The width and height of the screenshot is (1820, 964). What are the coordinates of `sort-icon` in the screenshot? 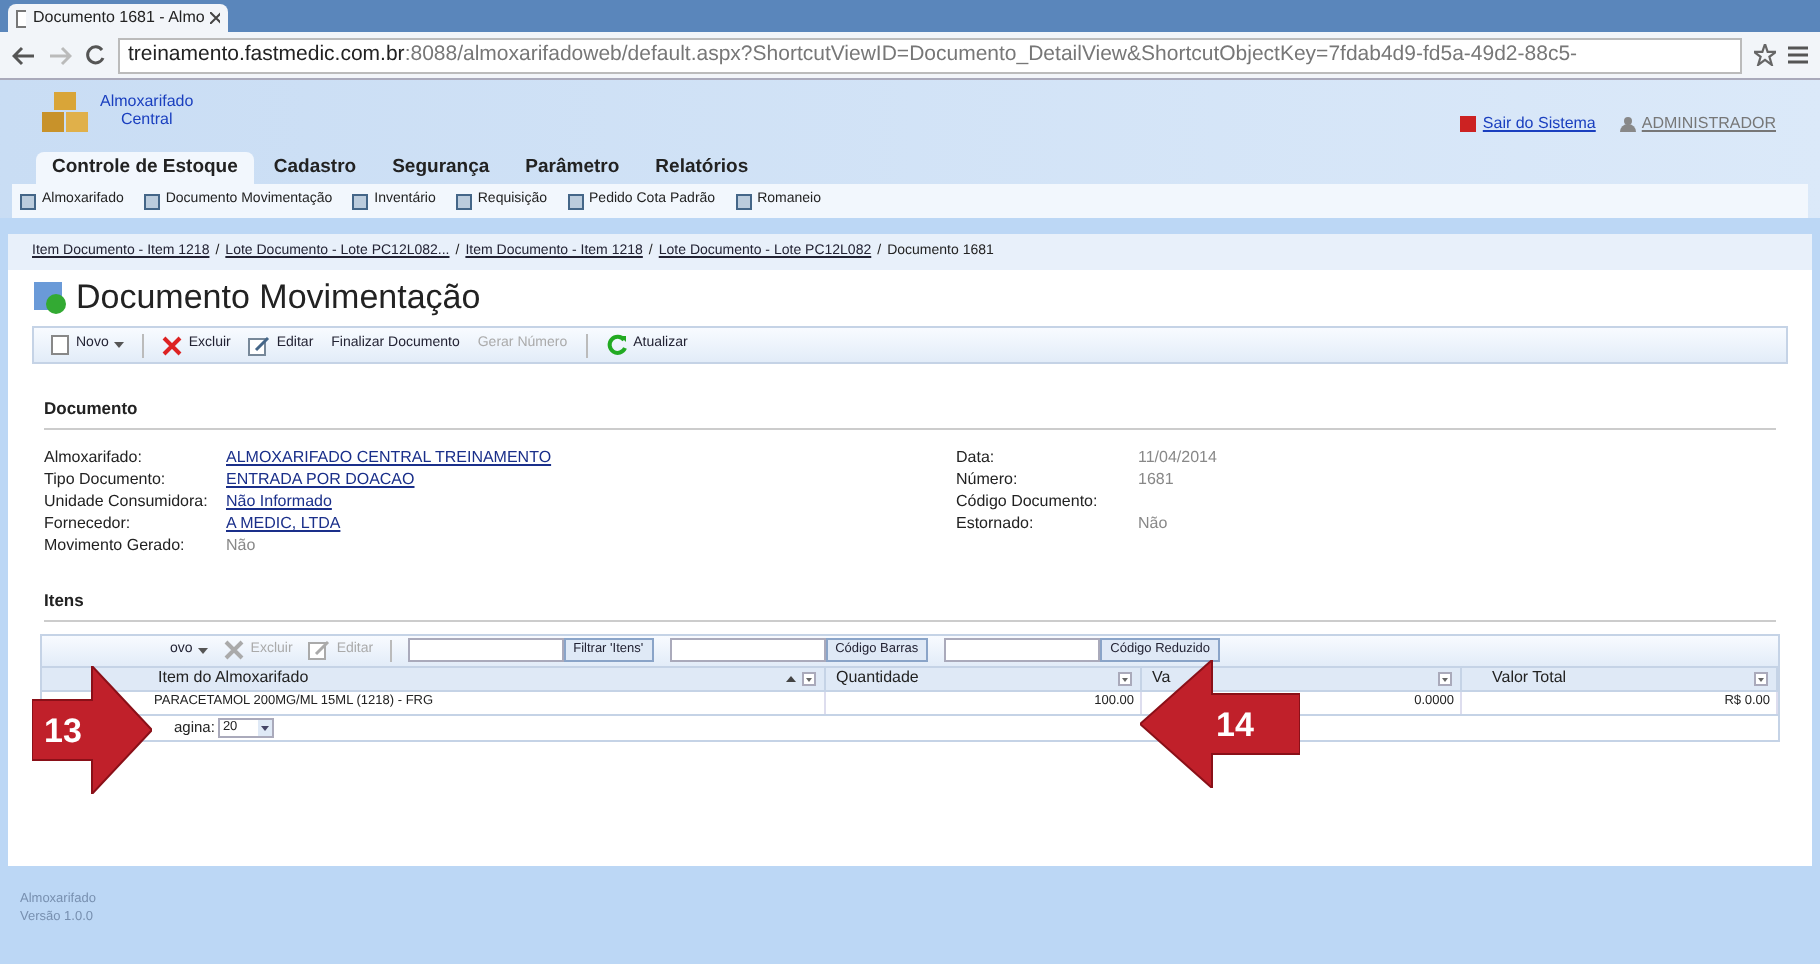 It's located at (791, 678).